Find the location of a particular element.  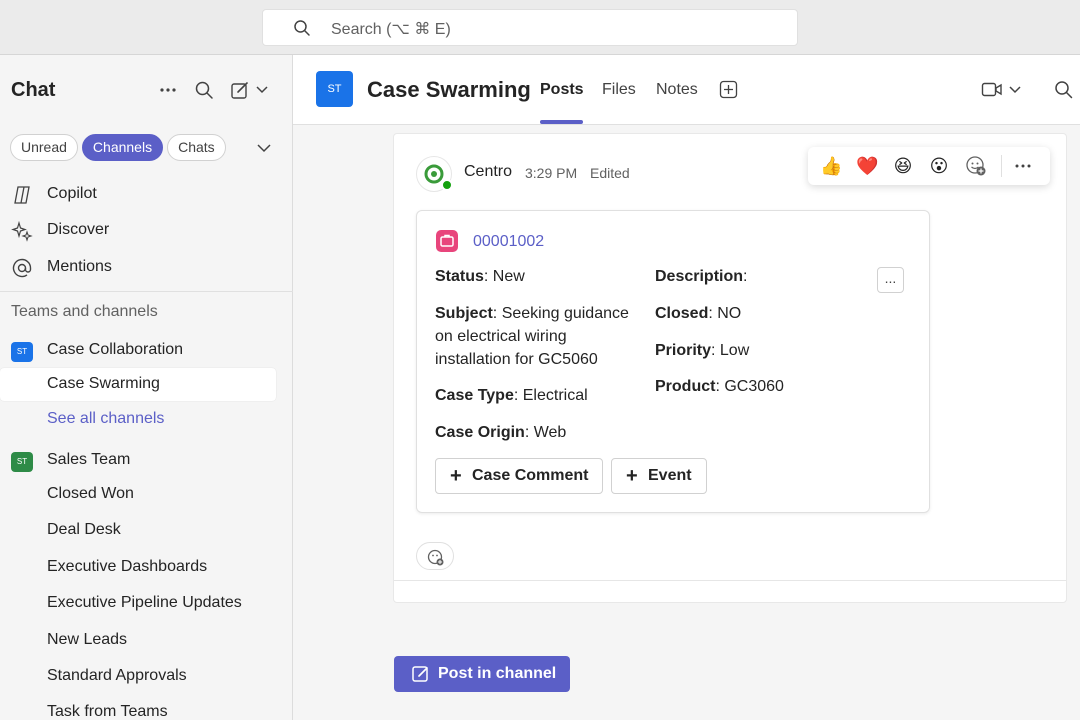

tab-posts: Posts is located at coordinates (562, 90).